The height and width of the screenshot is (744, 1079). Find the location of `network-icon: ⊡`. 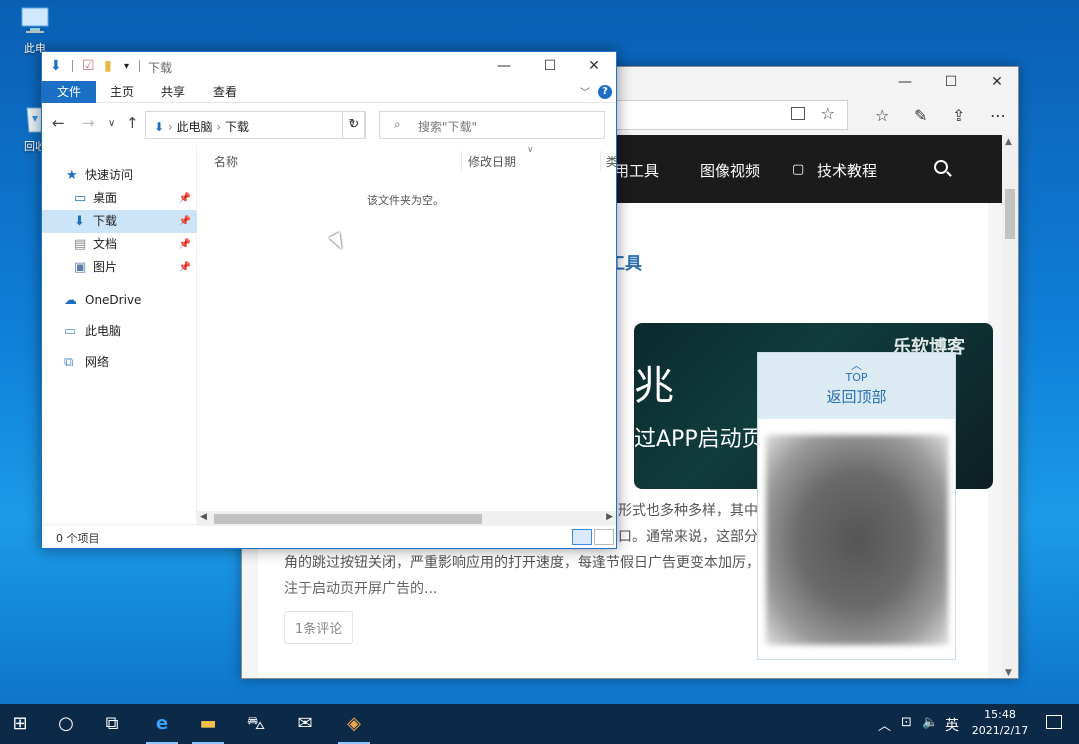

network-icon: ⊡ is located at coordinates (906, 722).